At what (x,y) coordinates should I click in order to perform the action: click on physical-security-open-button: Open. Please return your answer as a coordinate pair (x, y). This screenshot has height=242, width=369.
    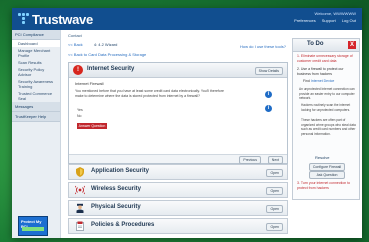
    Looking at the image, I should click on (274, 209).